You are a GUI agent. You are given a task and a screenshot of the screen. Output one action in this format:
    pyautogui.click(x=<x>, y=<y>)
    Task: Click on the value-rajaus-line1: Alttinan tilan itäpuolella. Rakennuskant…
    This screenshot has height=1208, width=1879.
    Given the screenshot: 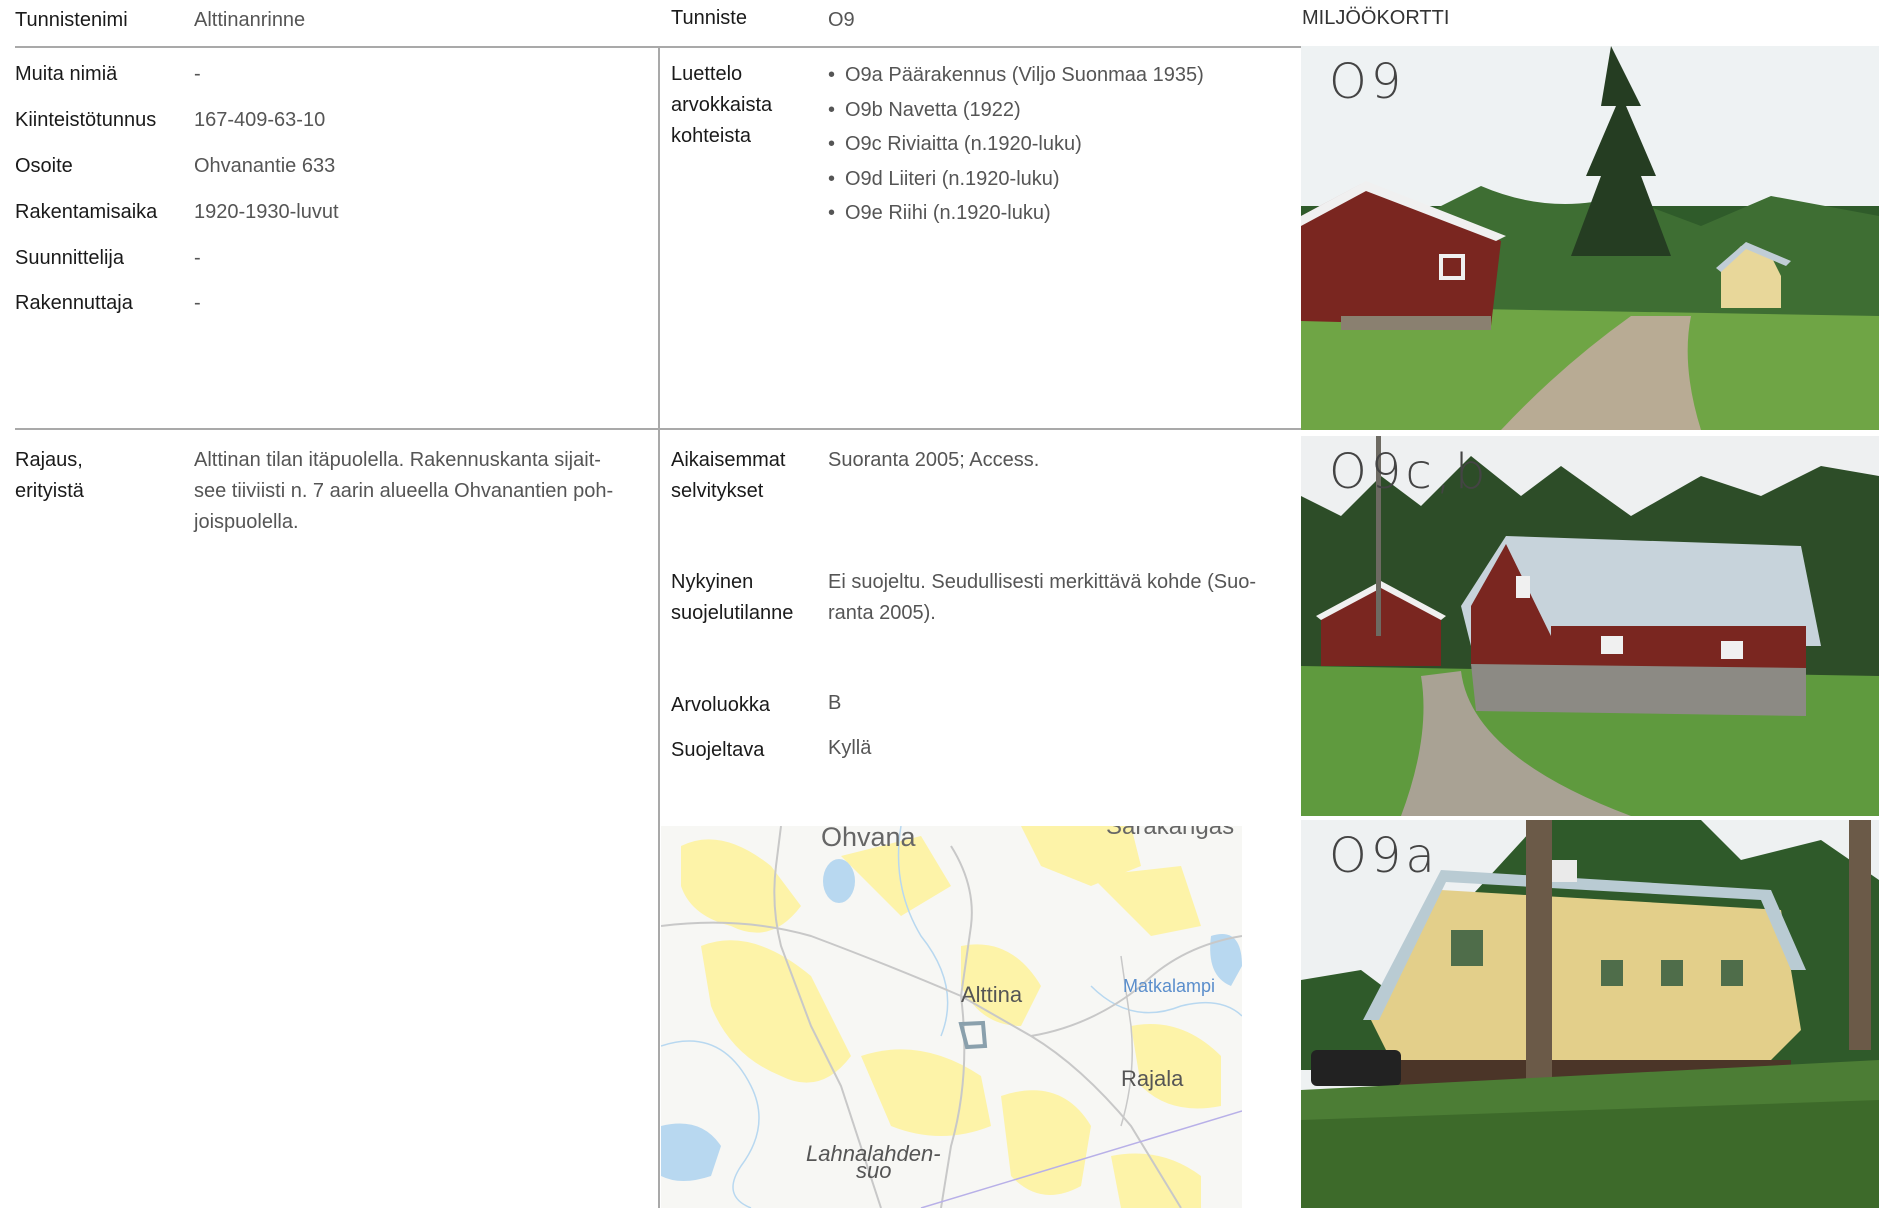 What is the action you would take?
    pyautogui.click(x=397, y=460)
    